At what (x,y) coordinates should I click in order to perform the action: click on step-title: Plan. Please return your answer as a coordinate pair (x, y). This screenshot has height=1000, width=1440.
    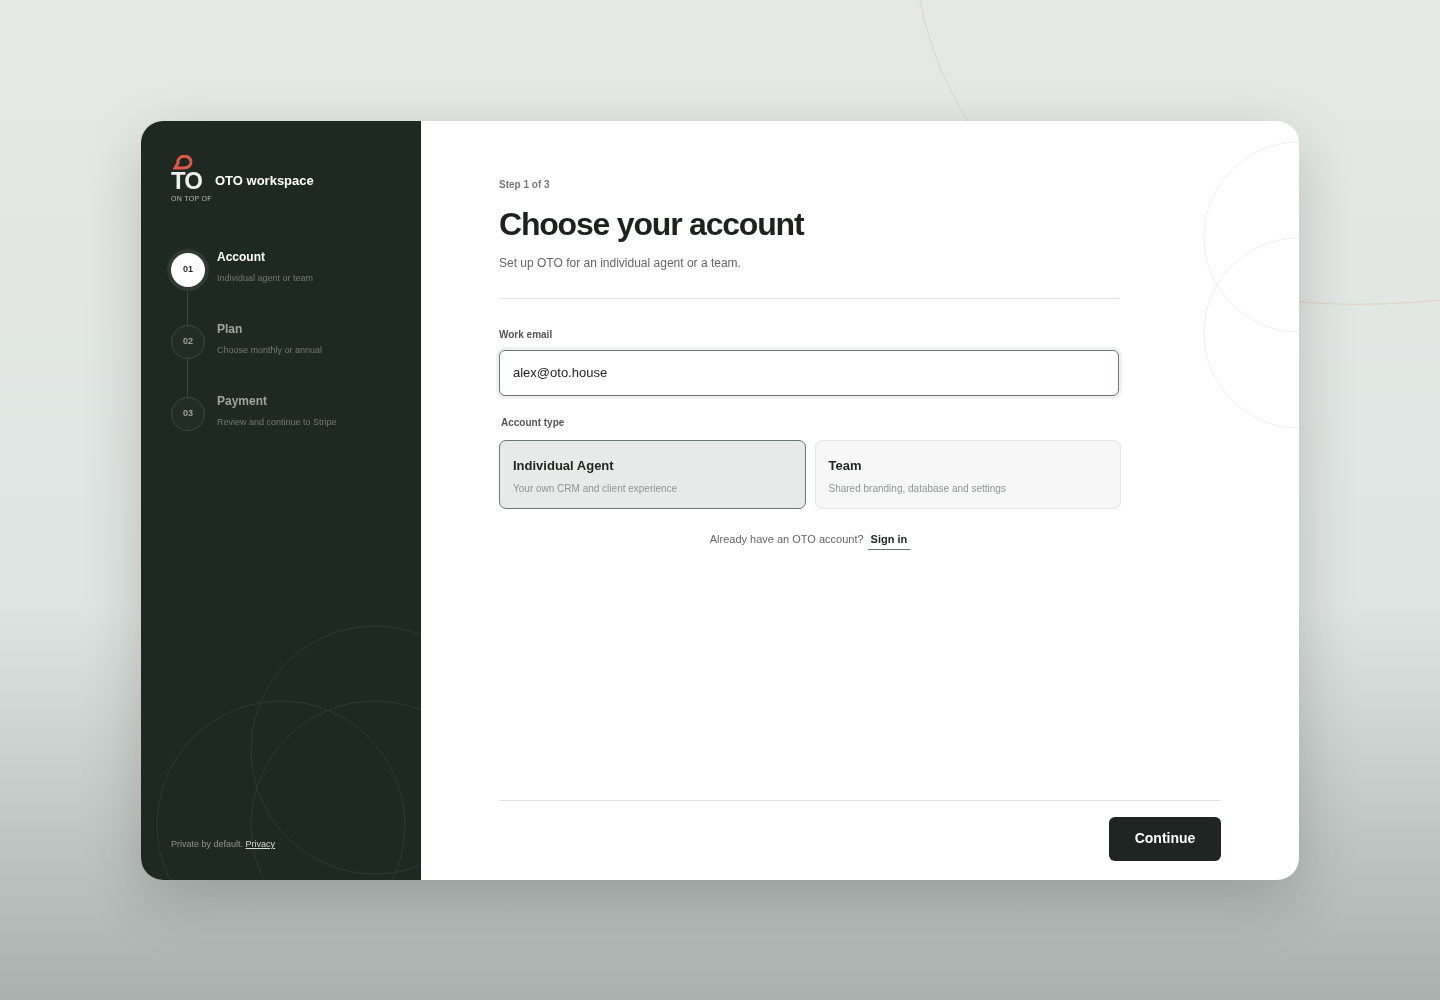
    Looking at the image, I should click on (230, 329).